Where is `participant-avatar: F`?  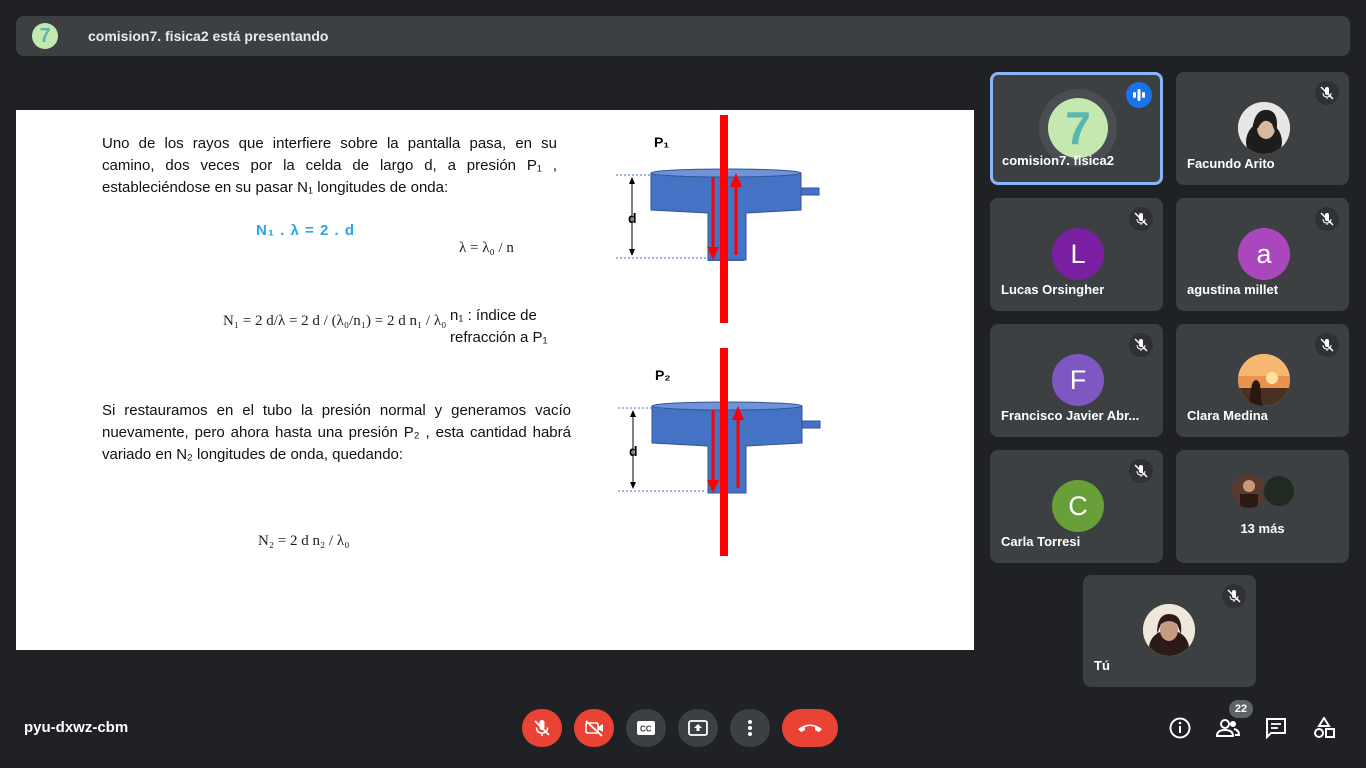 participant-avatar: F is located at coordinates (1078, 380).